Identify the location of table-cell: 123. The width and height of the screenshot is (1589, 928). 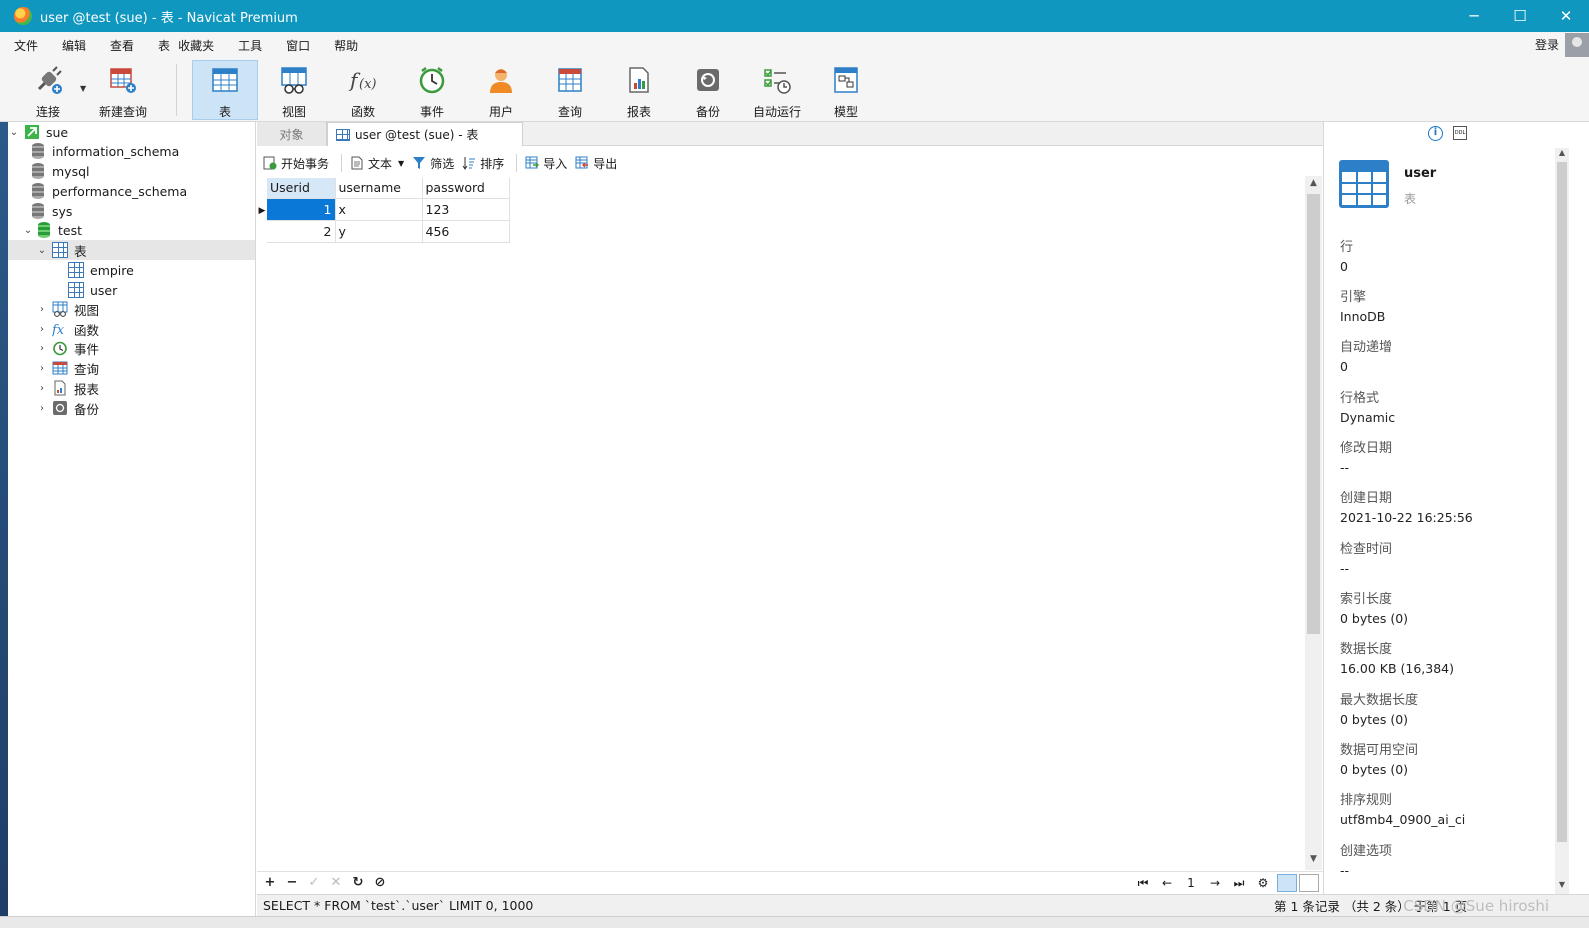
(466, 209).